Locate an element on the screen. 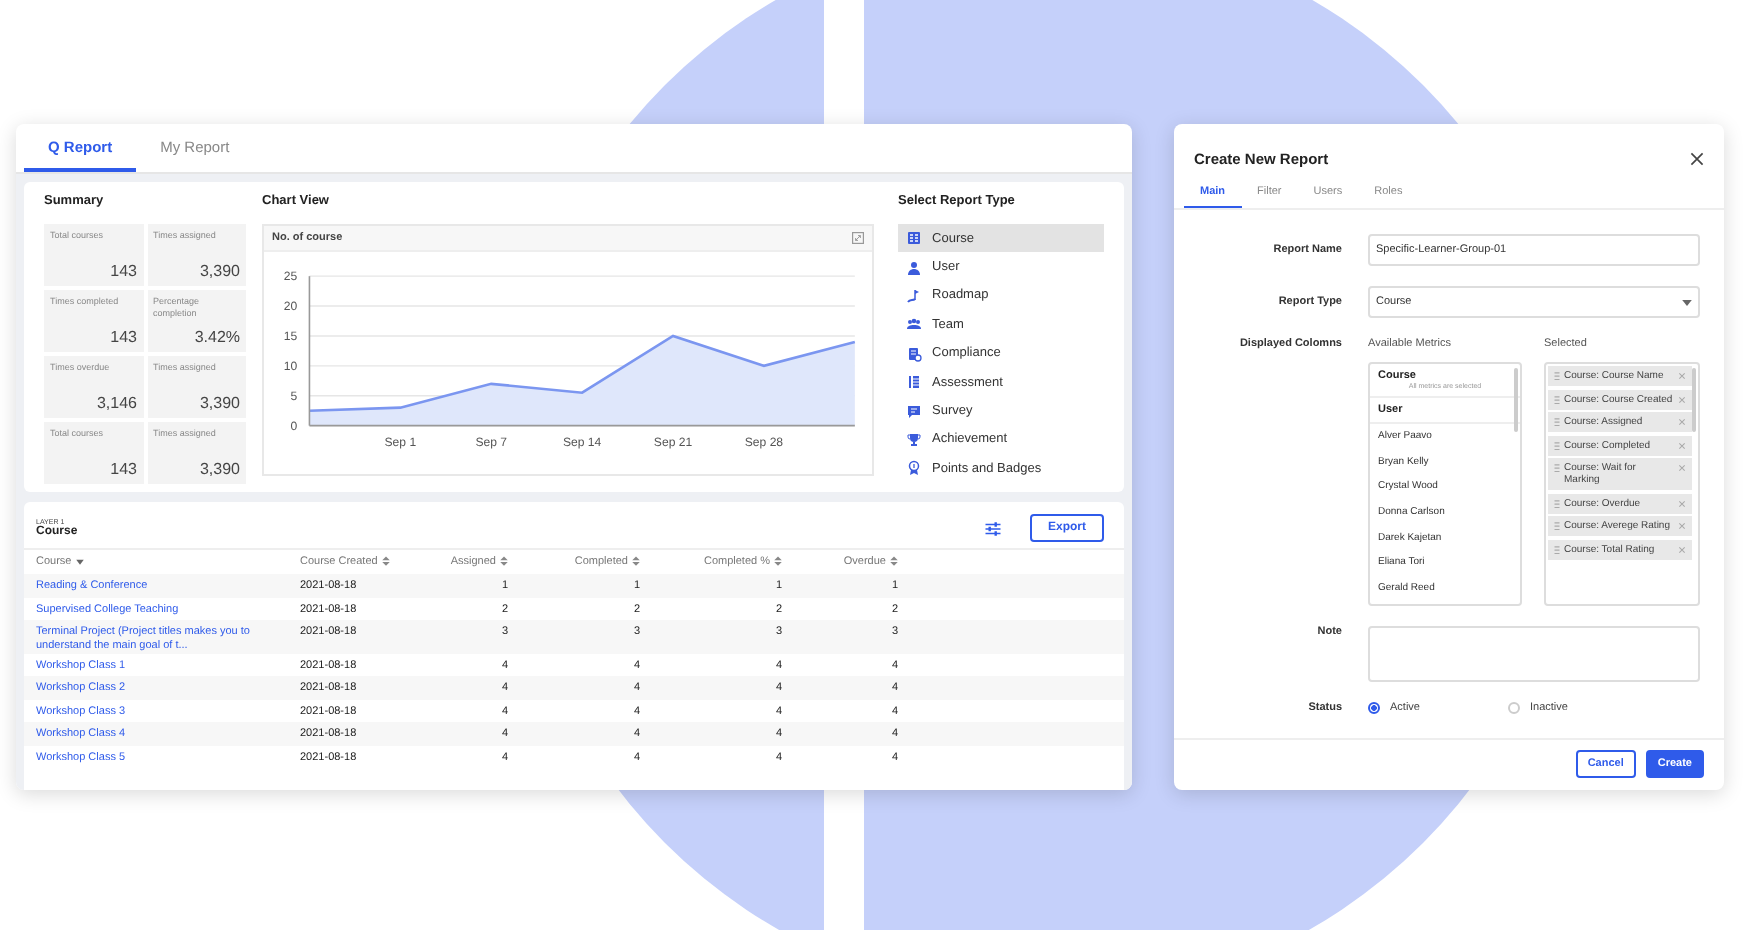 This screenshot has width=1750, height=930. note-field is located at coordinates (1534, 654).